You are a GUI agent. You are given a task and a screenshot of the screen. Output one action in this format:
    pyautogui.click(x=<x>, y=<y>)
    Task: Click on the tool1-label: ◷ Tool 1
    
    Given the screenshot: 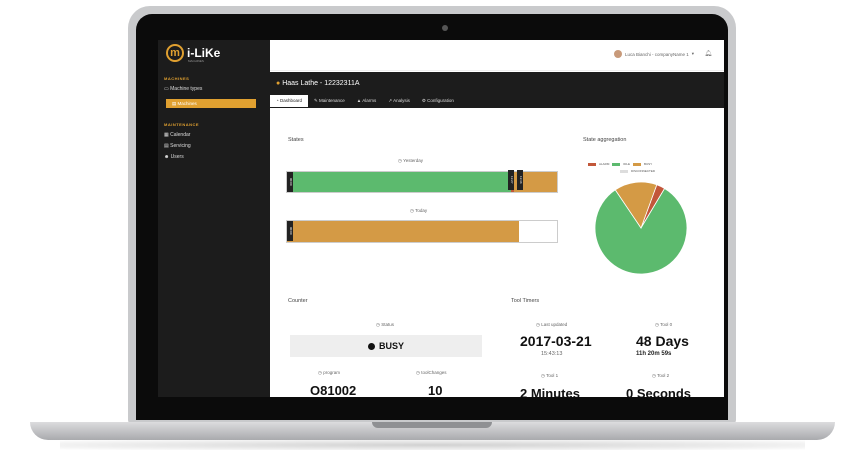 What is the action you would take?
    pyautogui.click(x=549, y=376)
    